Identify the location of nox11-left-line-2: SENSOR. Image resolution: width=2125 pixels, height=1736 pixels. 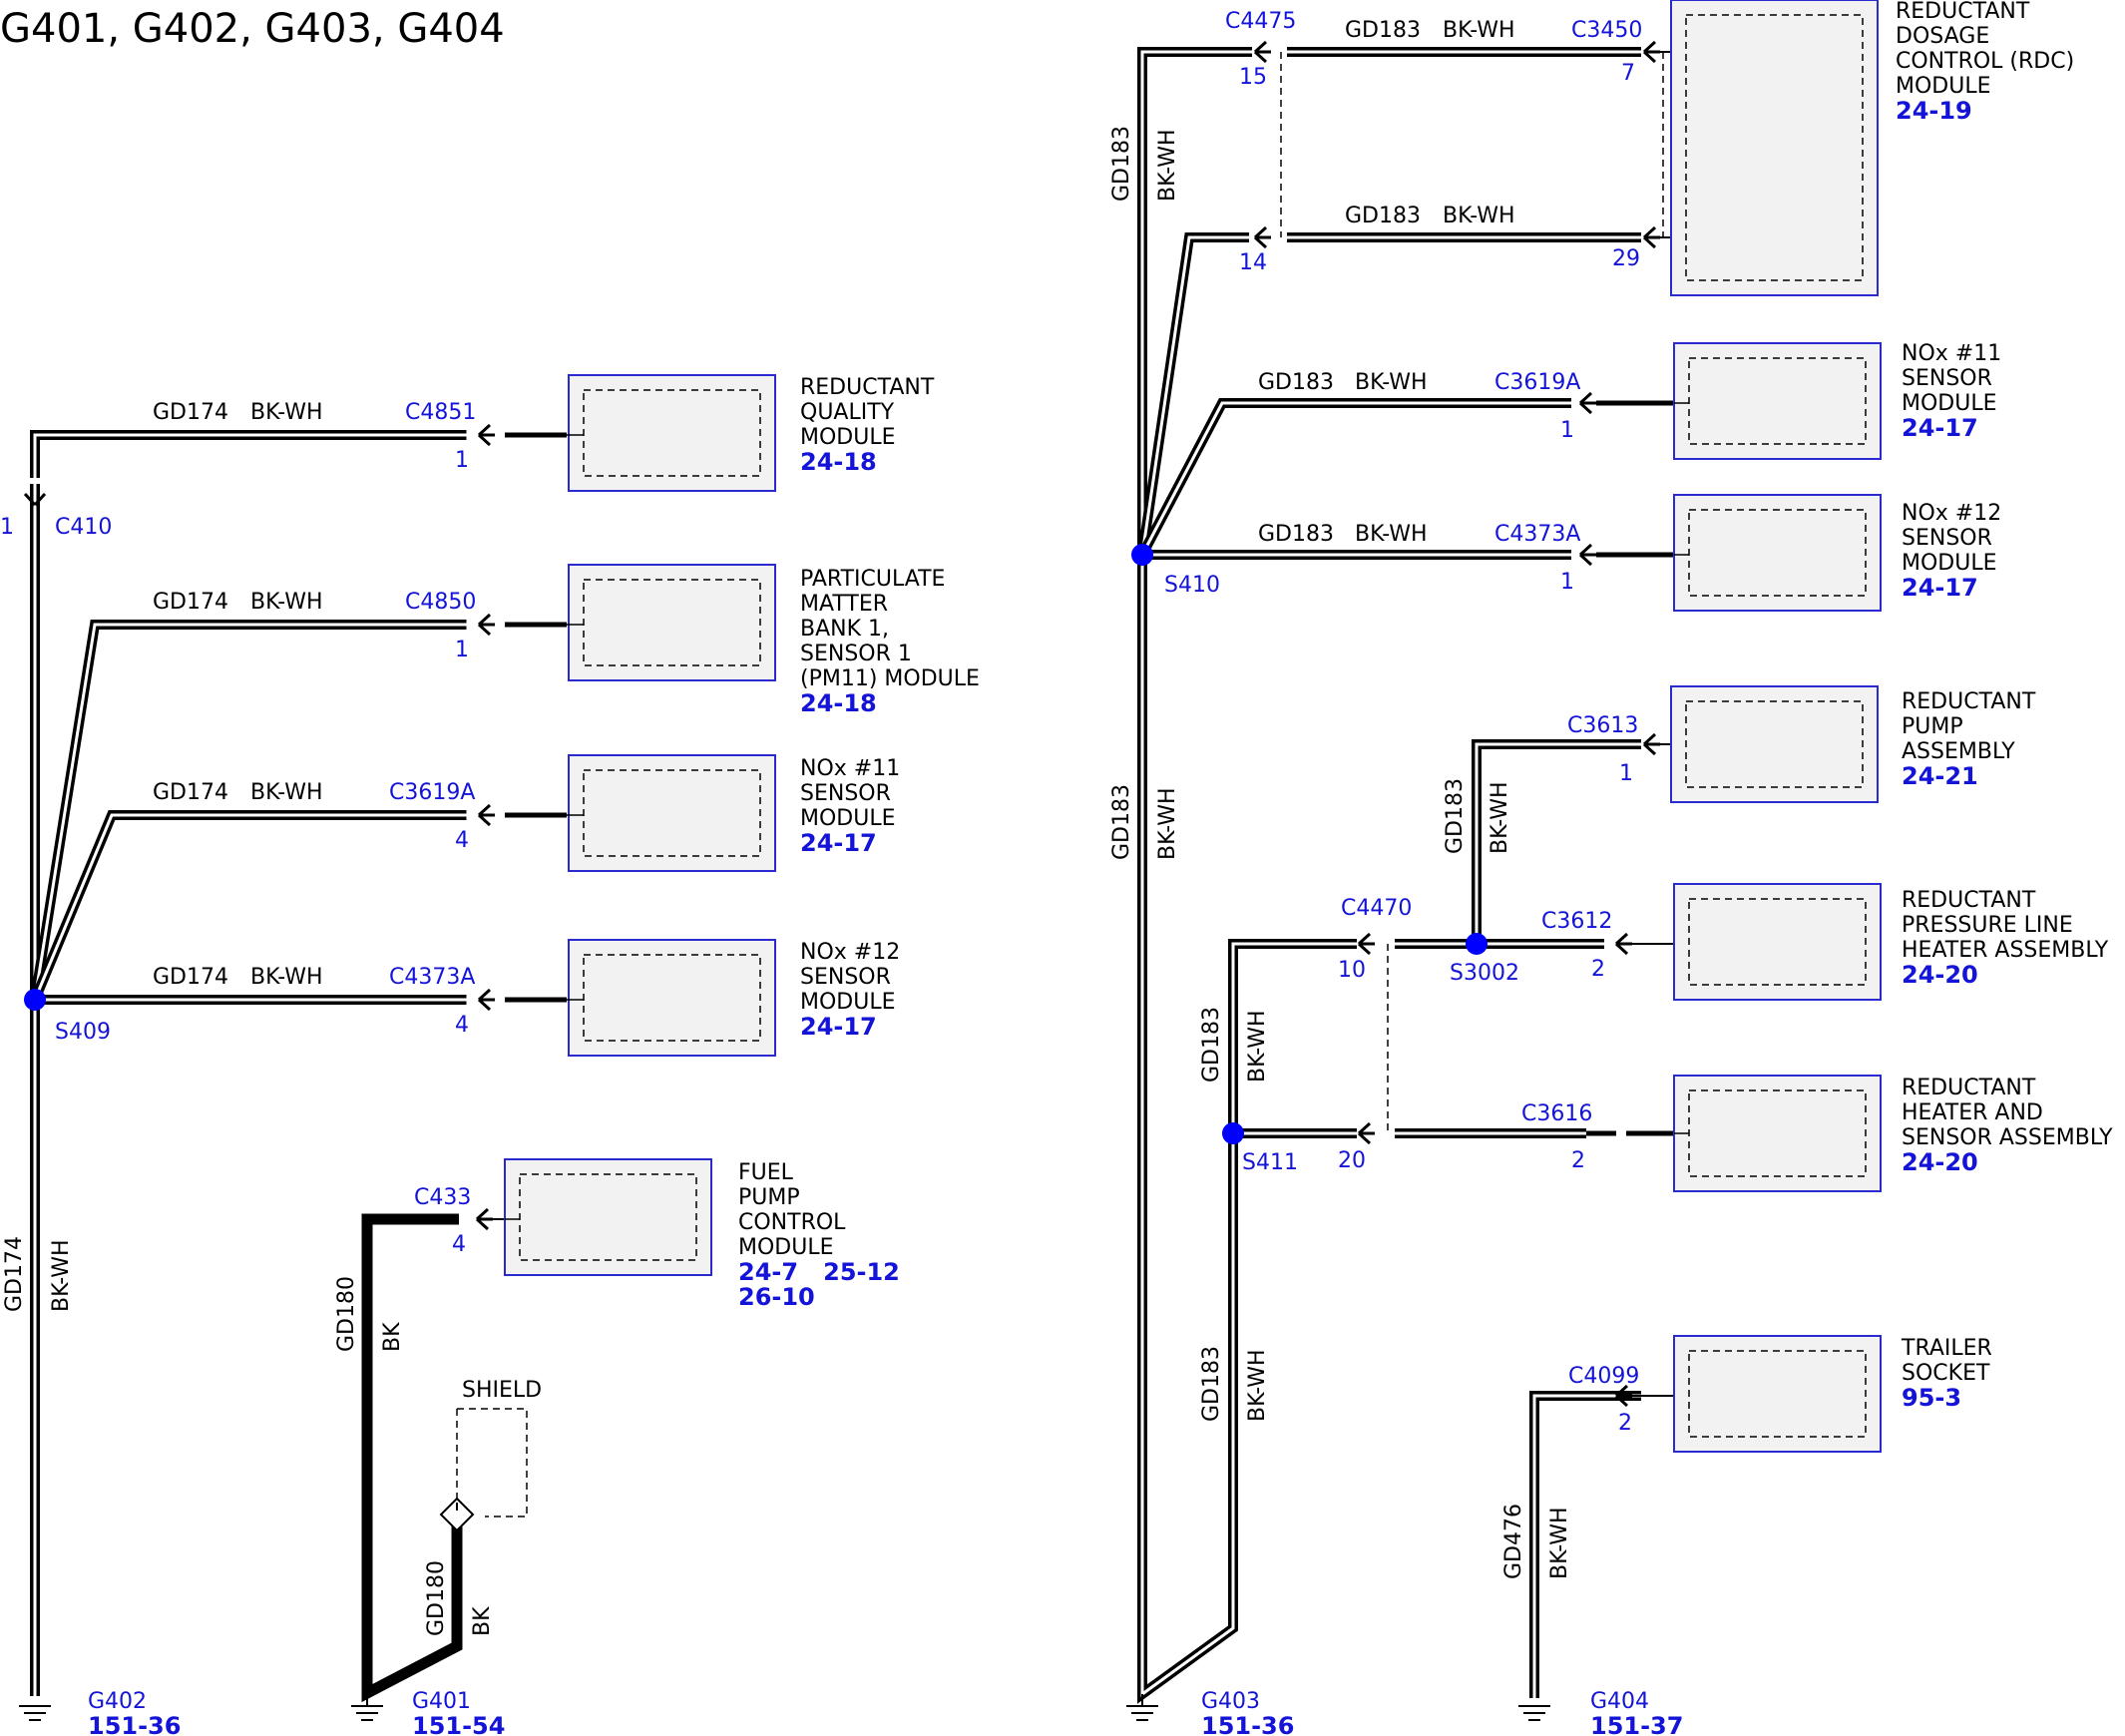
(846, 793).